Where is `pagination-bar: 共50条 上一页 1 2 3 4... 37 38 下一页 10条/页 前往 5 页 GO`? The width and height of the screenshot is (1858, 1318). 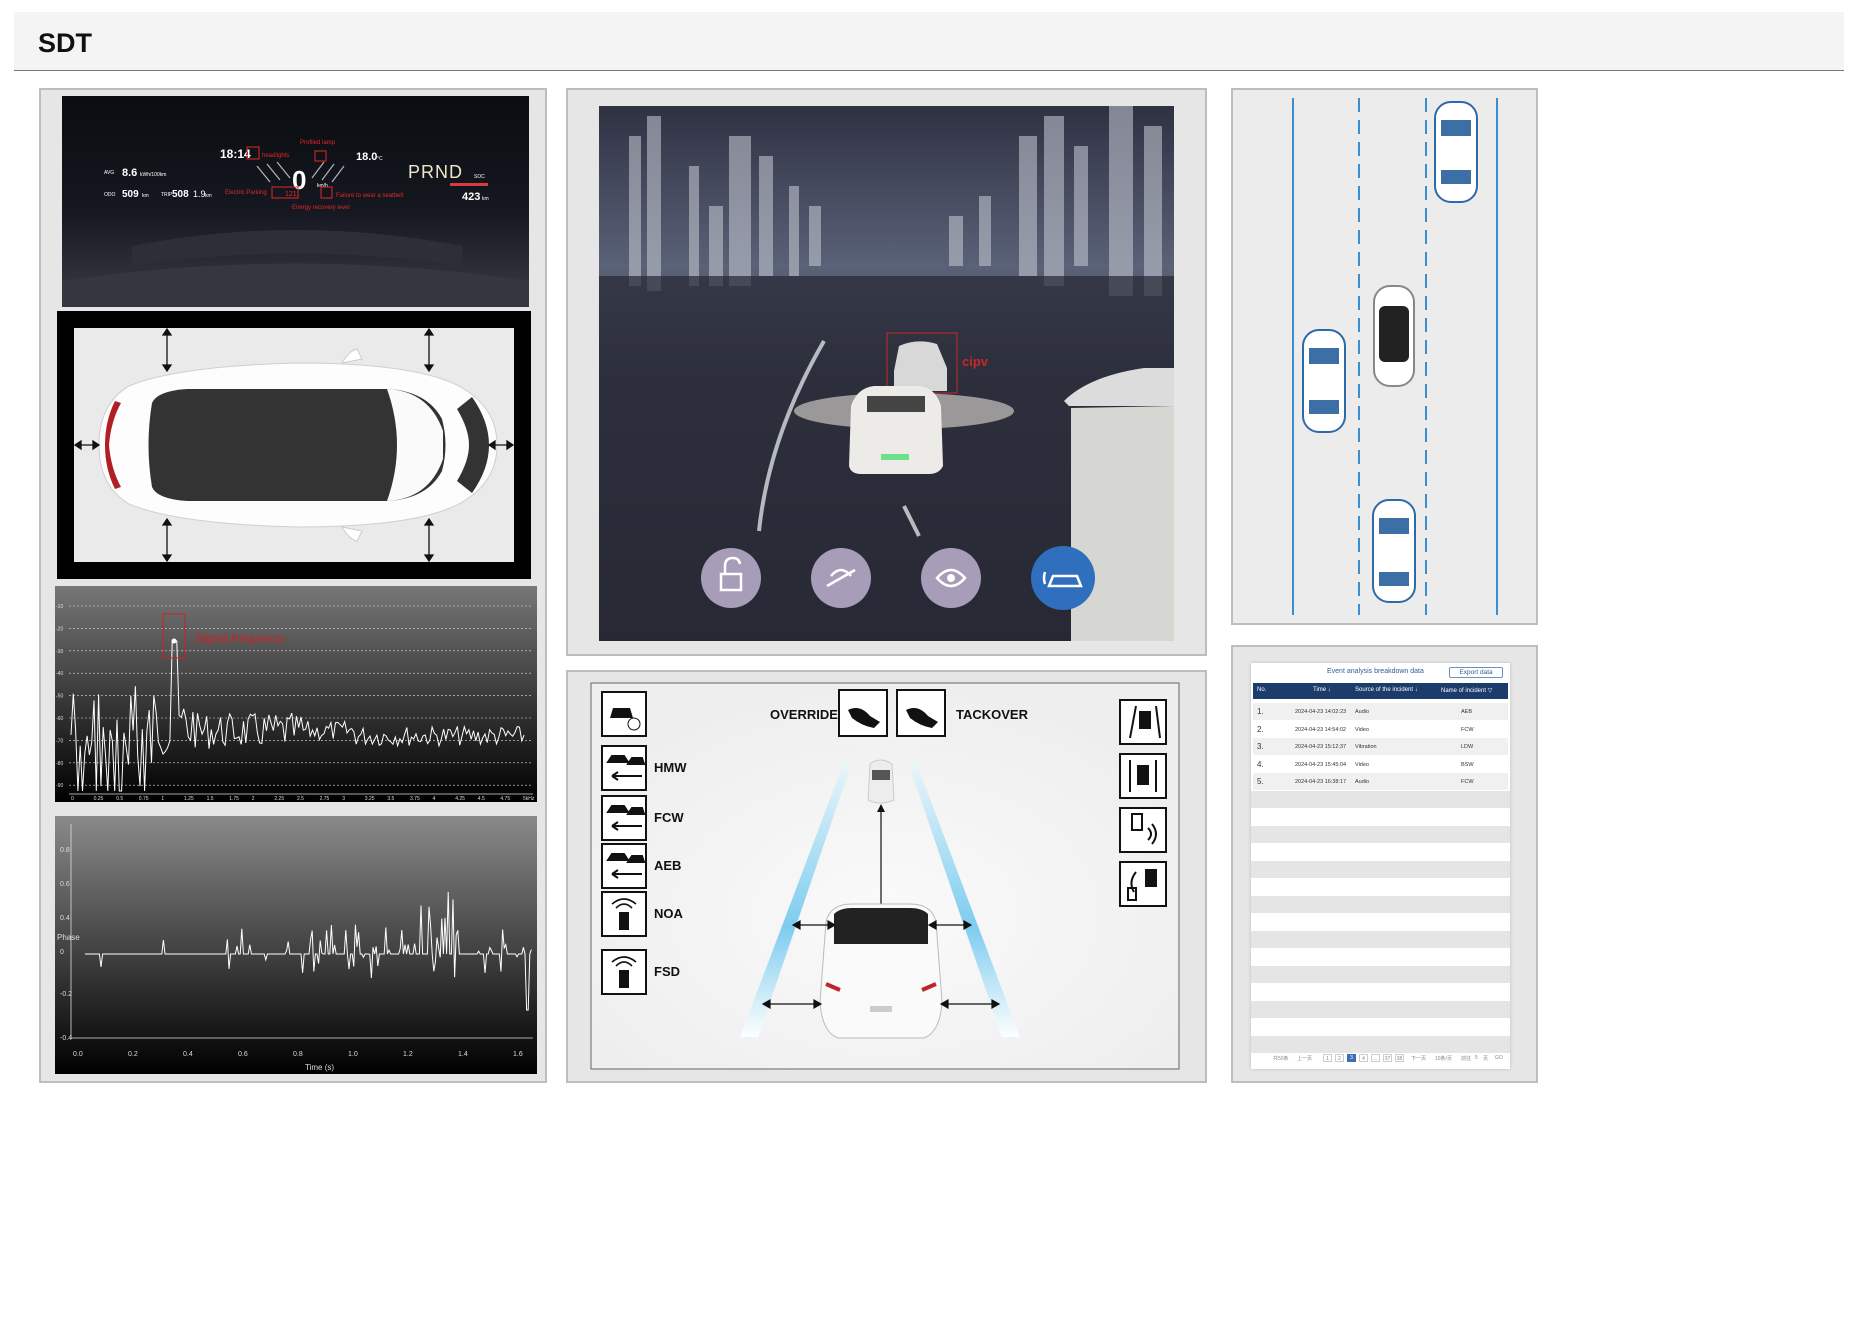 pagination-bar: 共50条 上一页 1 2 3 4... 37 38 下一页 10条/页 前往 5 页 GO is located at coordinates (1380, 1058).